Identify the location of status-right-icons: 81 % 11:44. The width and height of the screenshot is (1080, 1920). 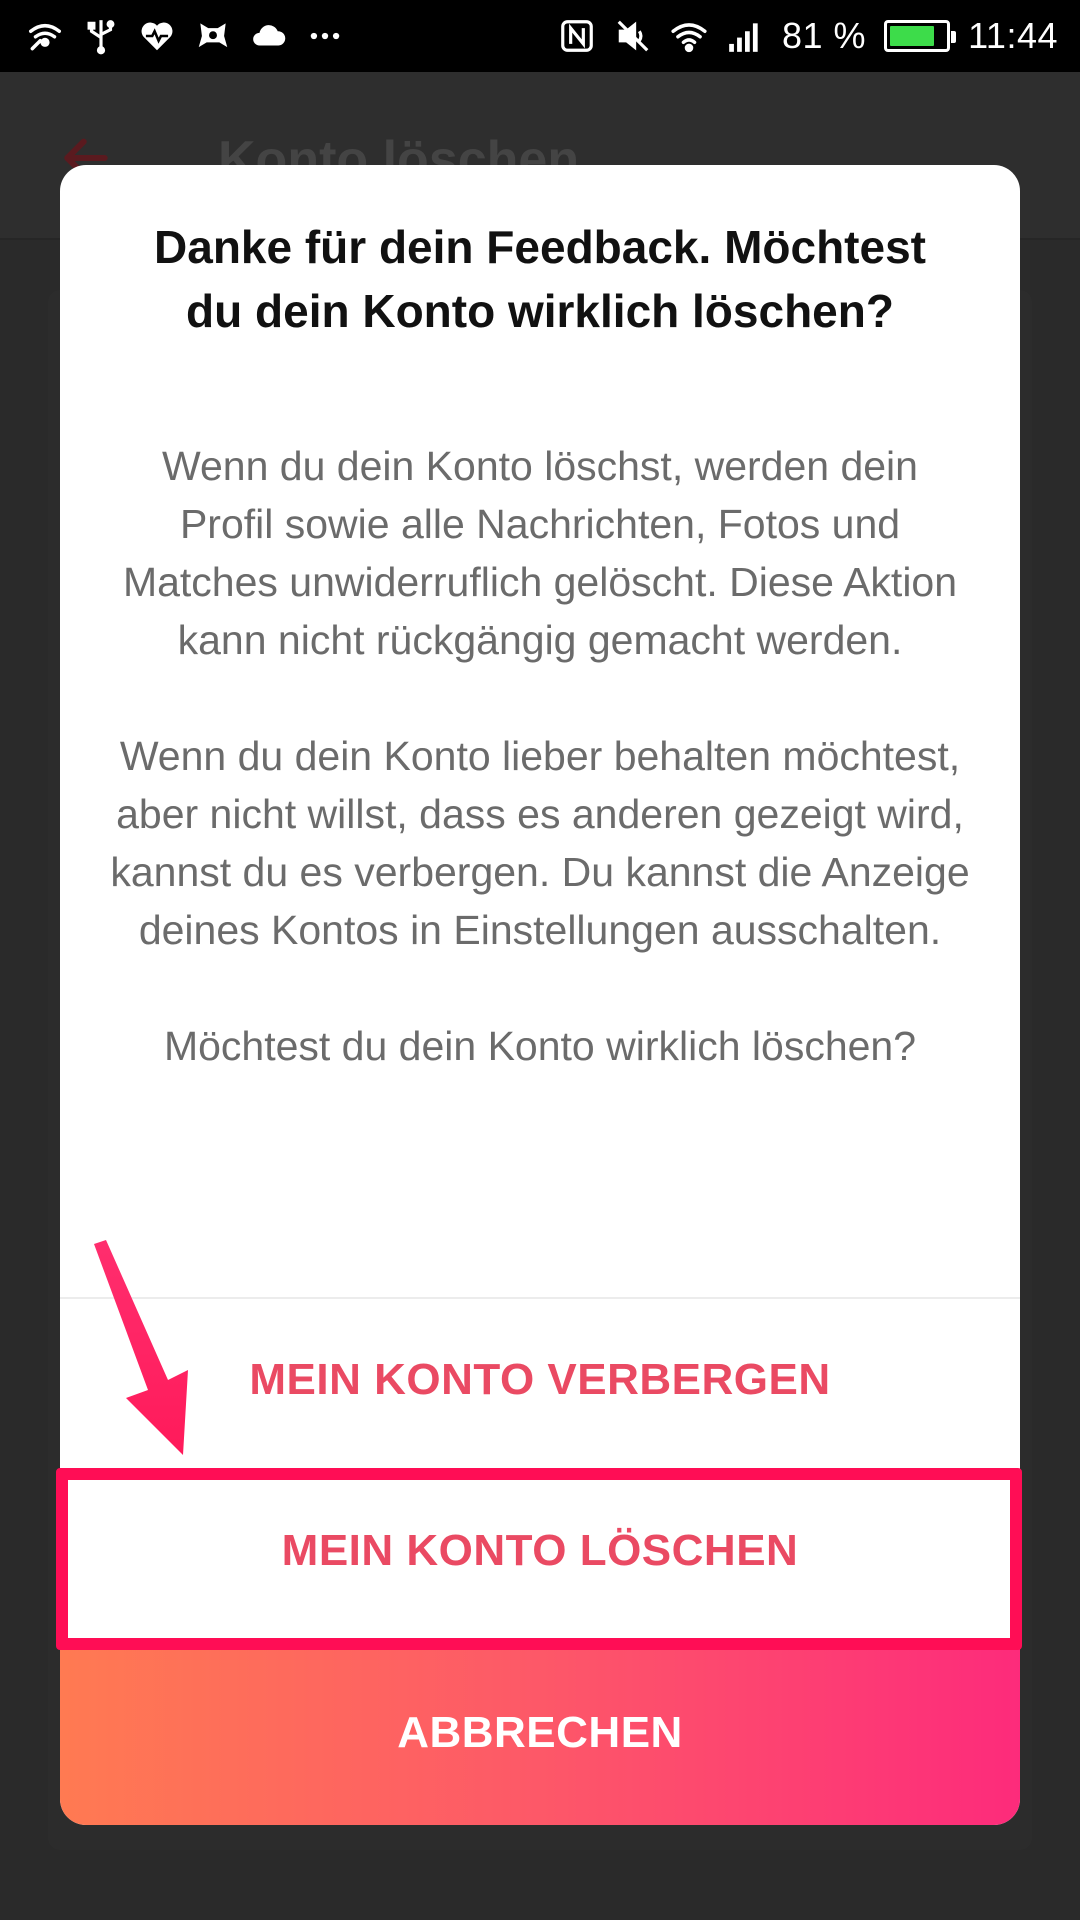
(808, 36).